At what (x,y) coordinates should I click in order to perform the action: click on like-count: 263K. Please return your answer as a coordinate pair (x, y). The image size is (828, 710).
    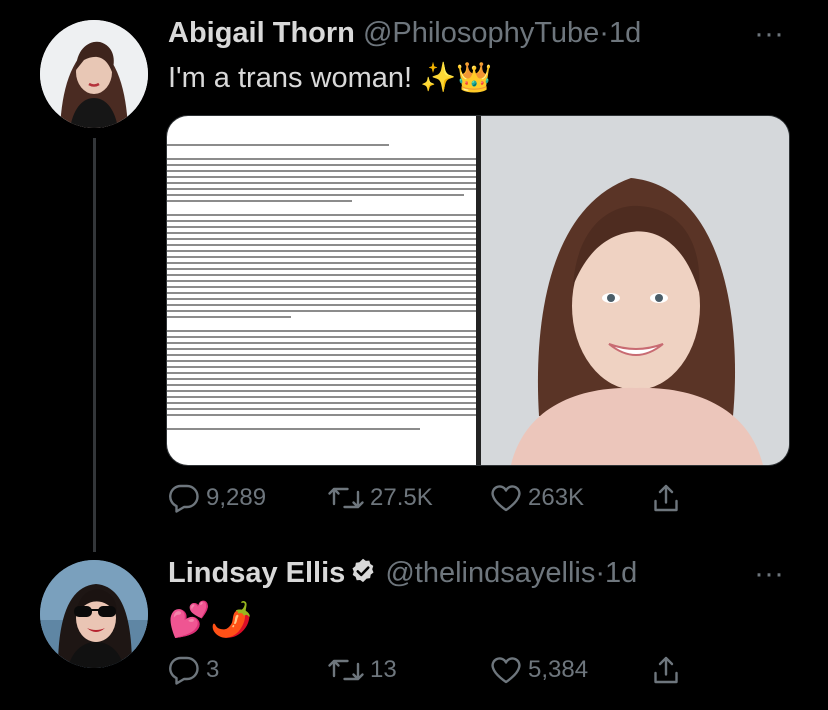
    Looking at the image, I should click on (556, 497).